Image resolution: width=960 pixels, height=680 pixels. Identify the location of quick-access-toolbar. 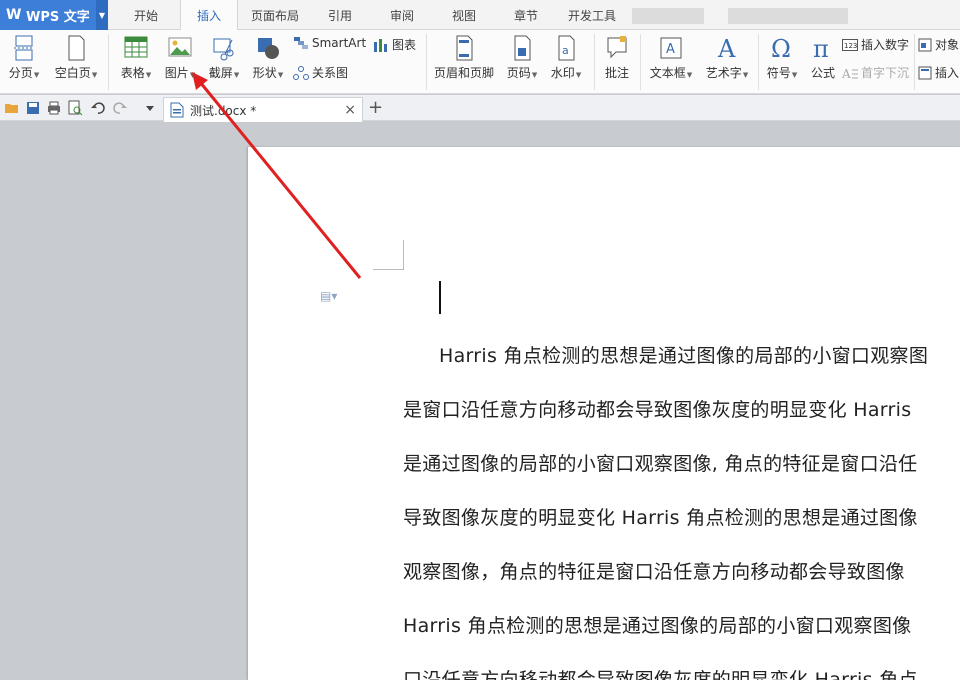
(480, 108).